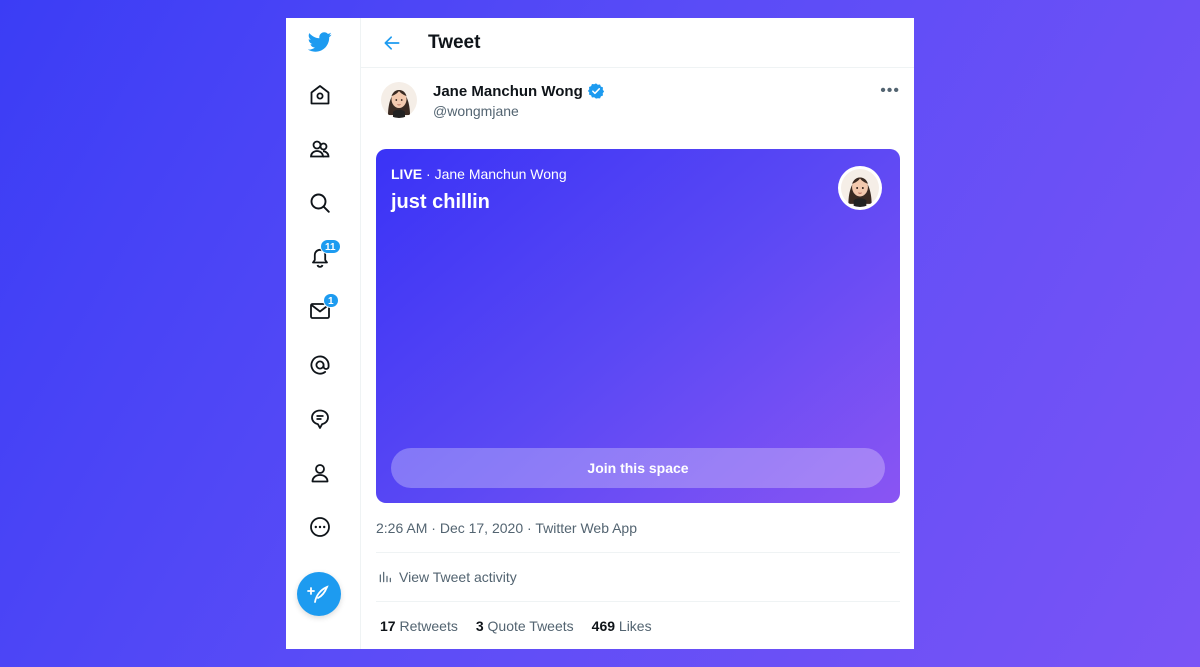 The width and height of the screenshot is (1200, 667). I want to click on sidebar: 11 1, so click(323, 333).